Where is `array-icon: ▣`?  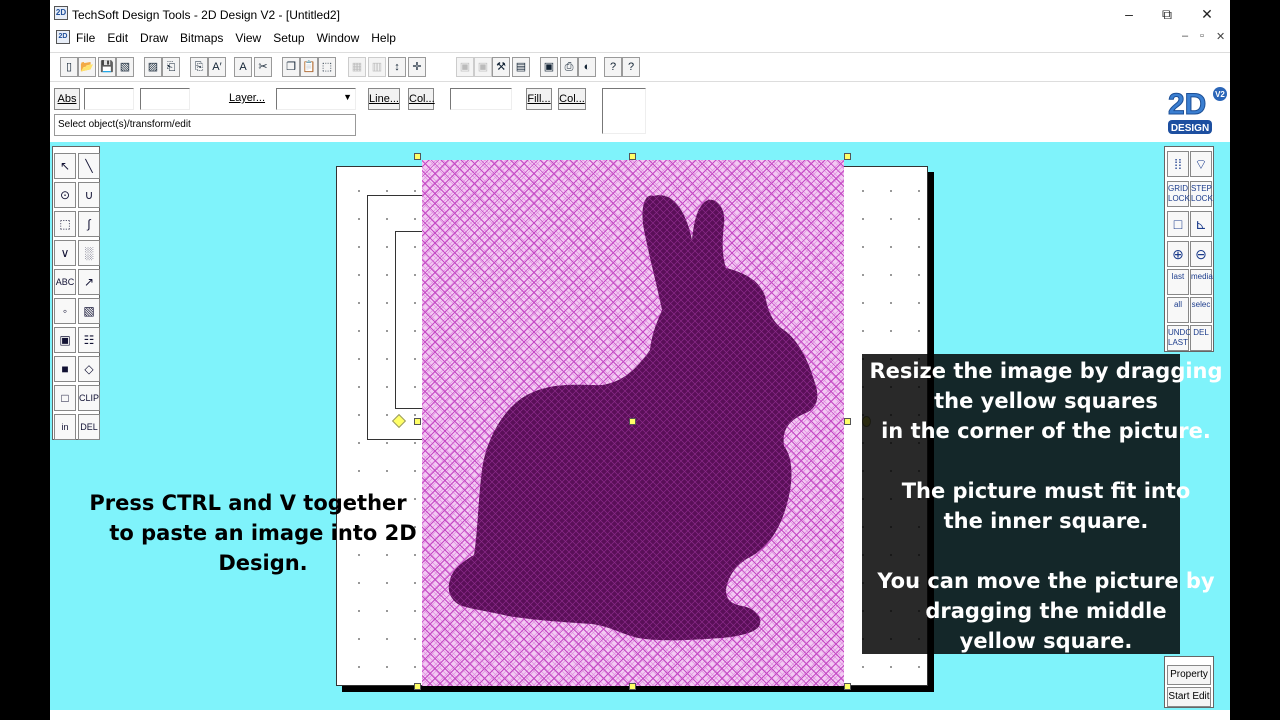
array-icon: ▣ is located at coordinates (65, 340).